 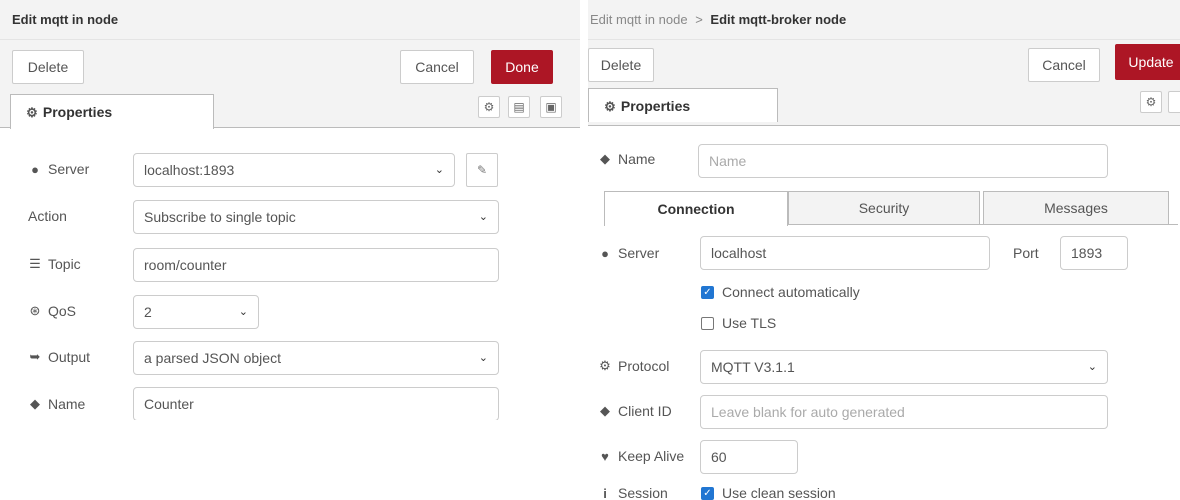 What do you see at coordinates (290, 65) in the screenshot?
I see `editor-toolbar: Delete Cancel Done` at bounding box center [290, 65].